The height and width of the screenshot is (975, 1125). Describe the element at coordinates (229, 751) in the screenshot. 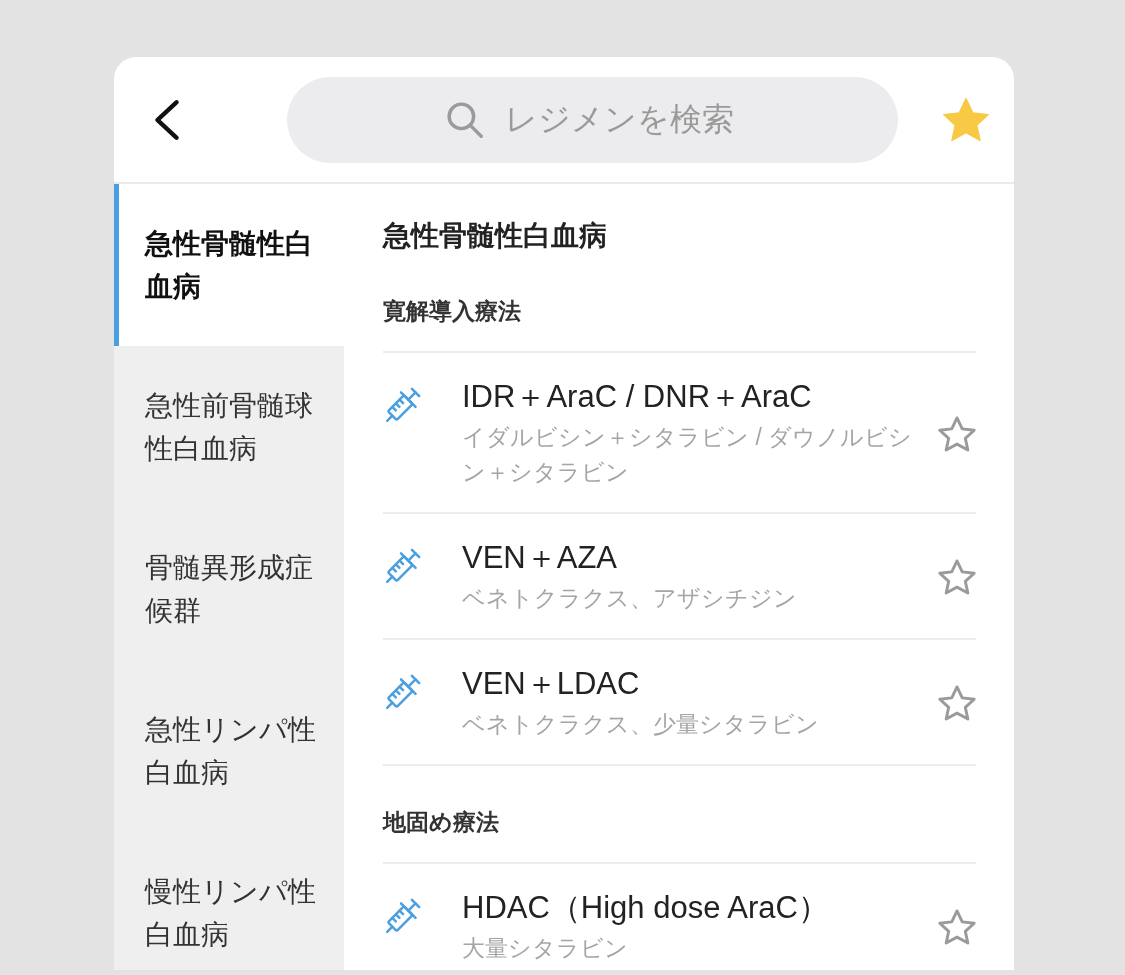

I see `sidebar-item: 急性リンパ性白血病` at that location.